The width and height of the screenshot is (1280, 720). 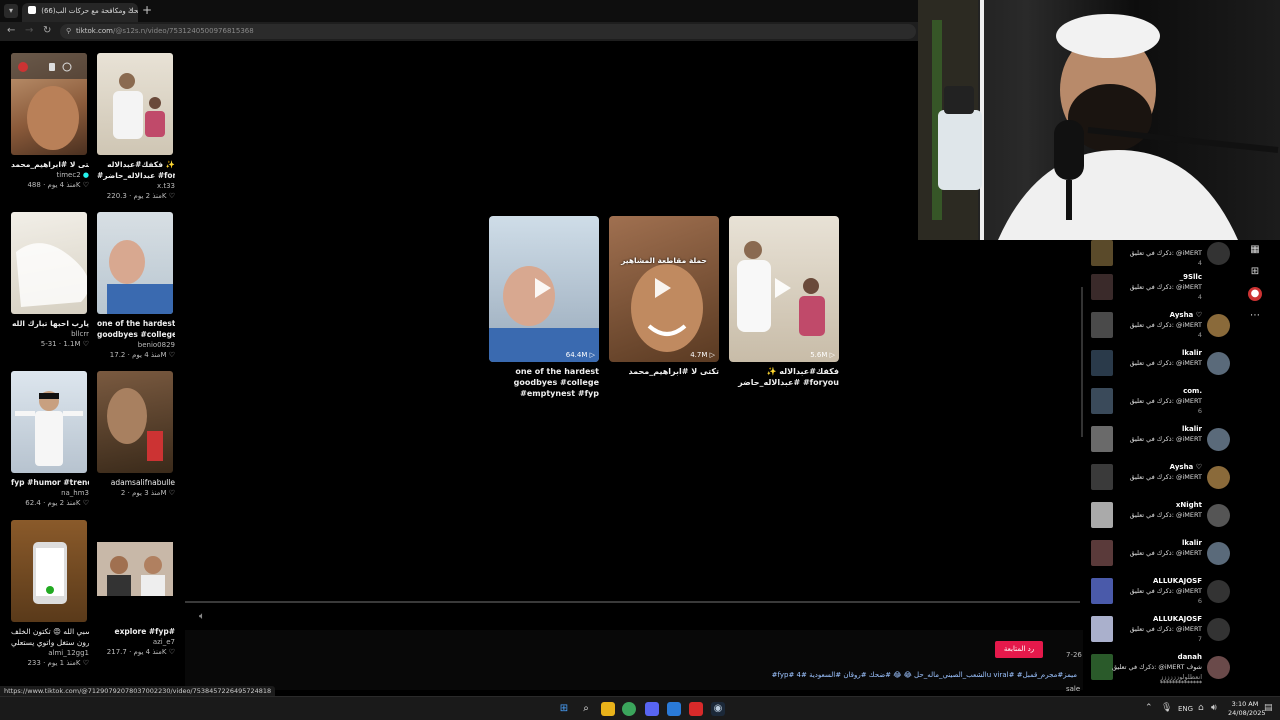 I want to click on search-icon: ⌕, so click(x=586, y=709).